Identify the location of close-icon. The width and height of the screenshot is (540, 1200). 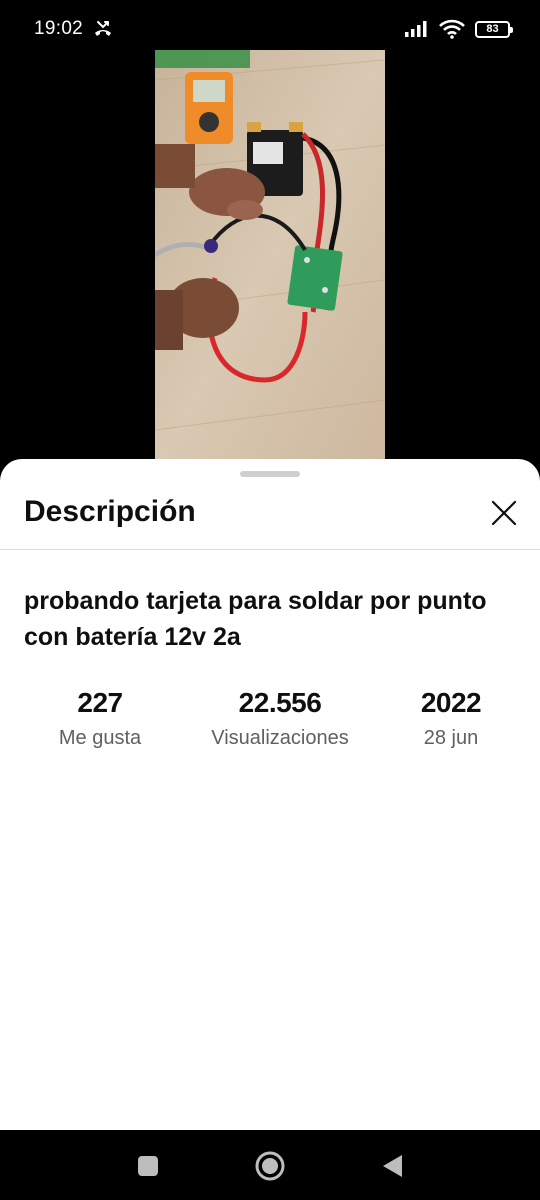
(504, 513).